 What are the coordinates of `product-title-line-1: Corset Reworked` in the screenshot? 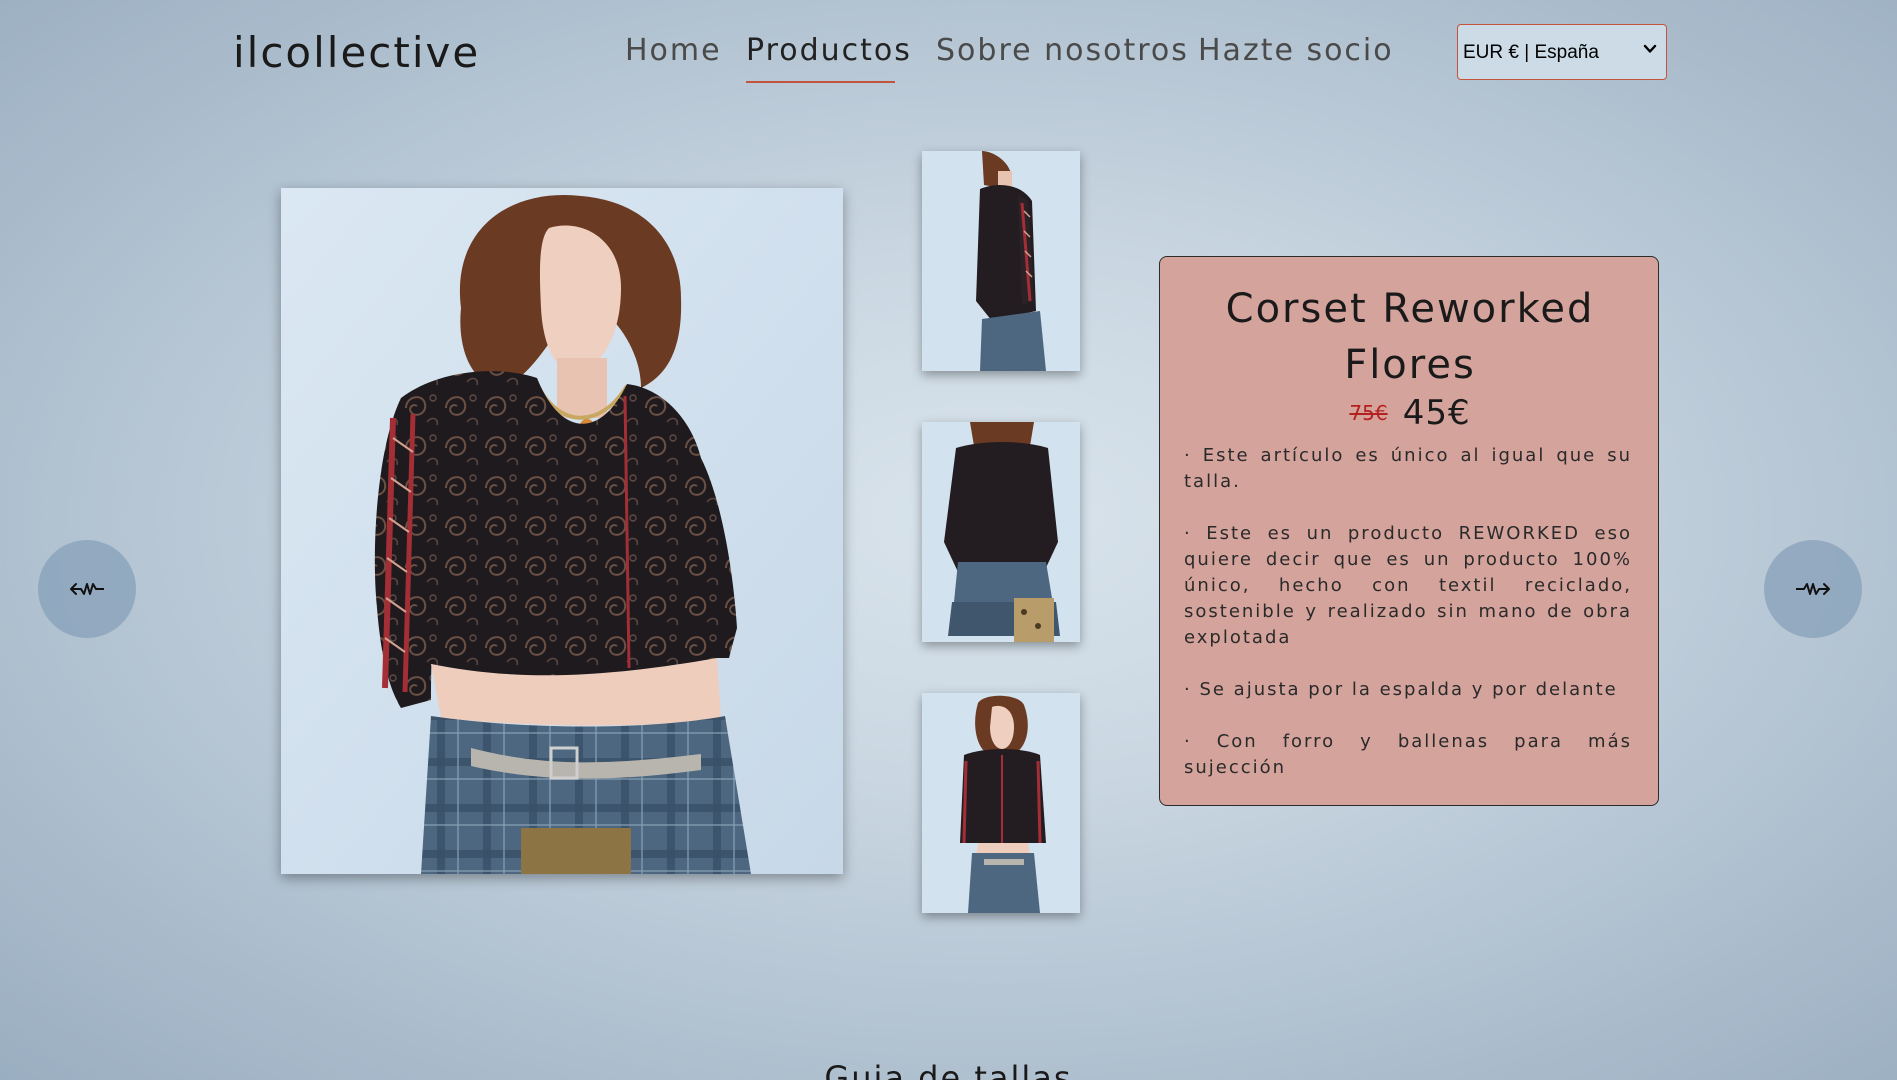 It's located at (1410, 309).